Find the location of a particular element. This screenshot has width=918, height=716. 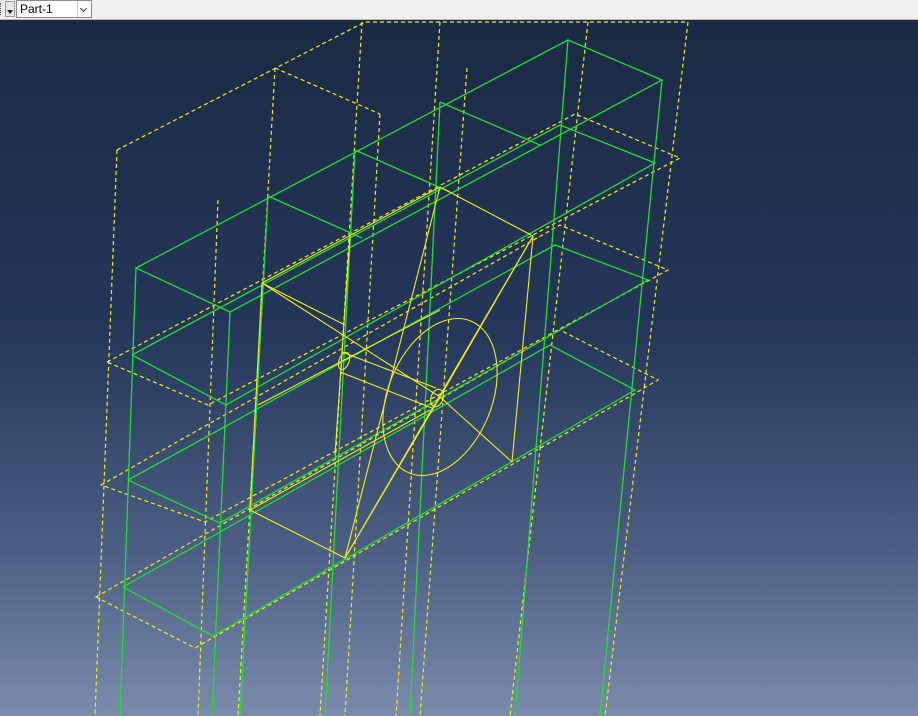

part-select: Part-1 is located at coordinates (54, 9).